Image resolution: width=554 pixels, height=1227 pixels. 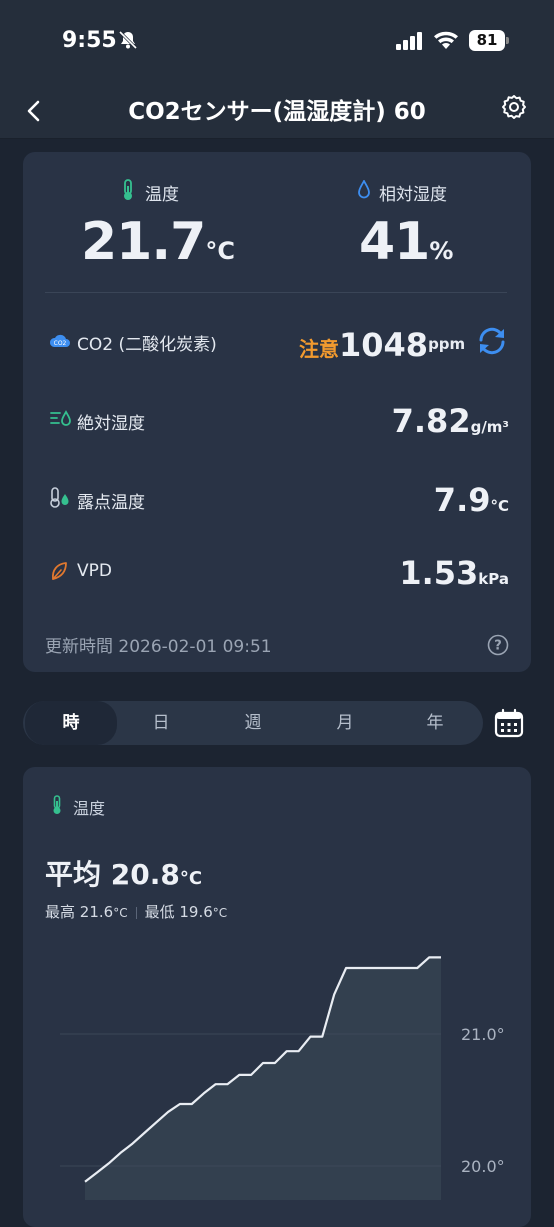 What do you see at coordinates (220, 251) in the screenshot?
I see `temperature-unit: °C` at bounding box center [220, 251].